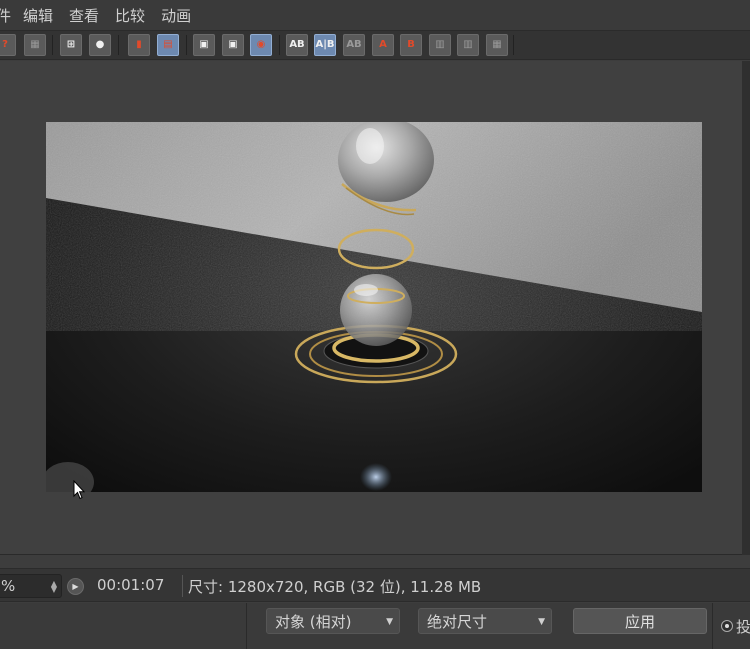  I want to click on image-info: 尺寸: 1280x720, RGB (32 位), 11.28 MB, so click(335, 587).